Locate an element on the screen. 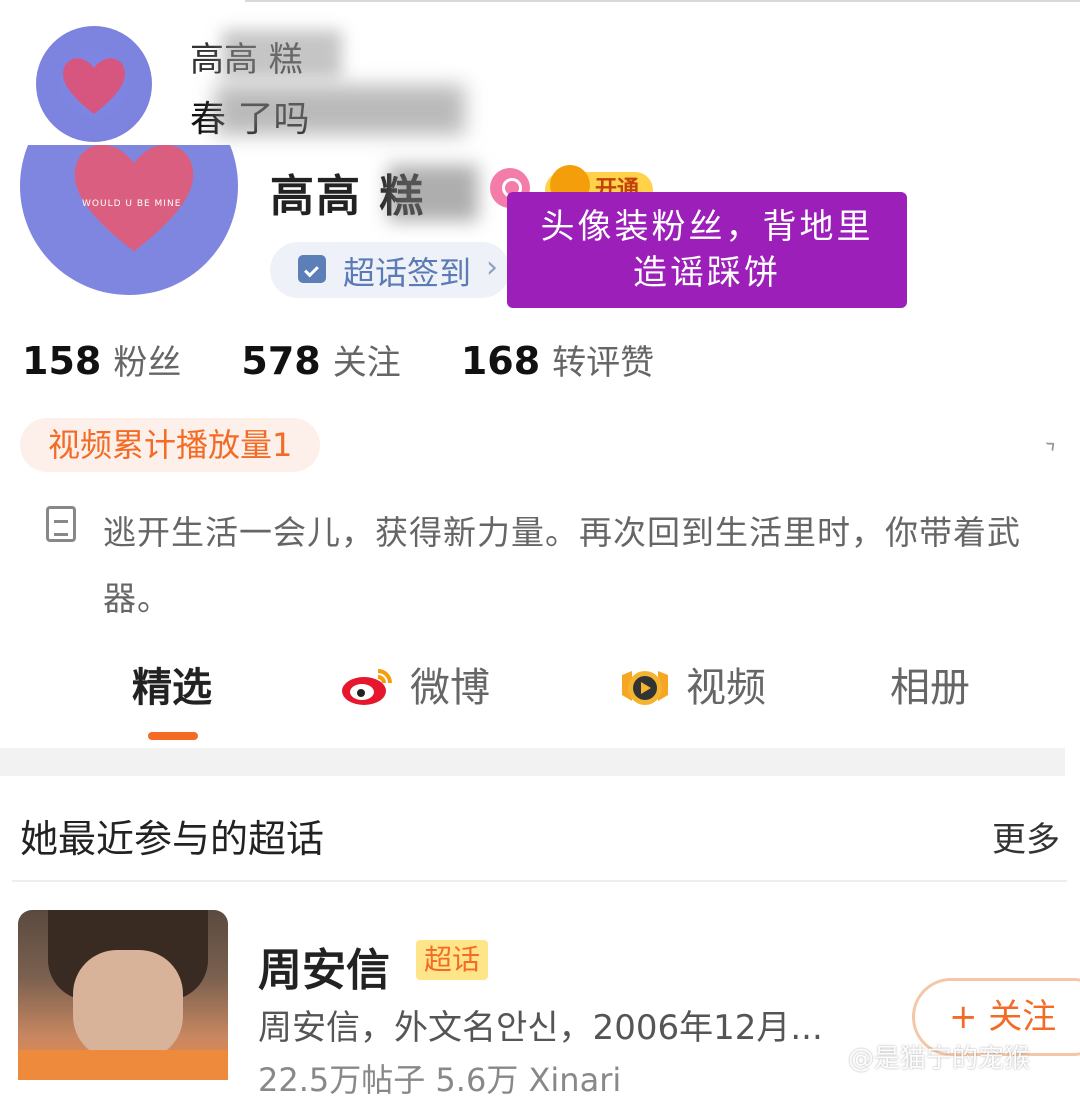 The image size is (1080, 1101). avatar-caption: WOULD U BE MINE is located at coordinates (132, 204).